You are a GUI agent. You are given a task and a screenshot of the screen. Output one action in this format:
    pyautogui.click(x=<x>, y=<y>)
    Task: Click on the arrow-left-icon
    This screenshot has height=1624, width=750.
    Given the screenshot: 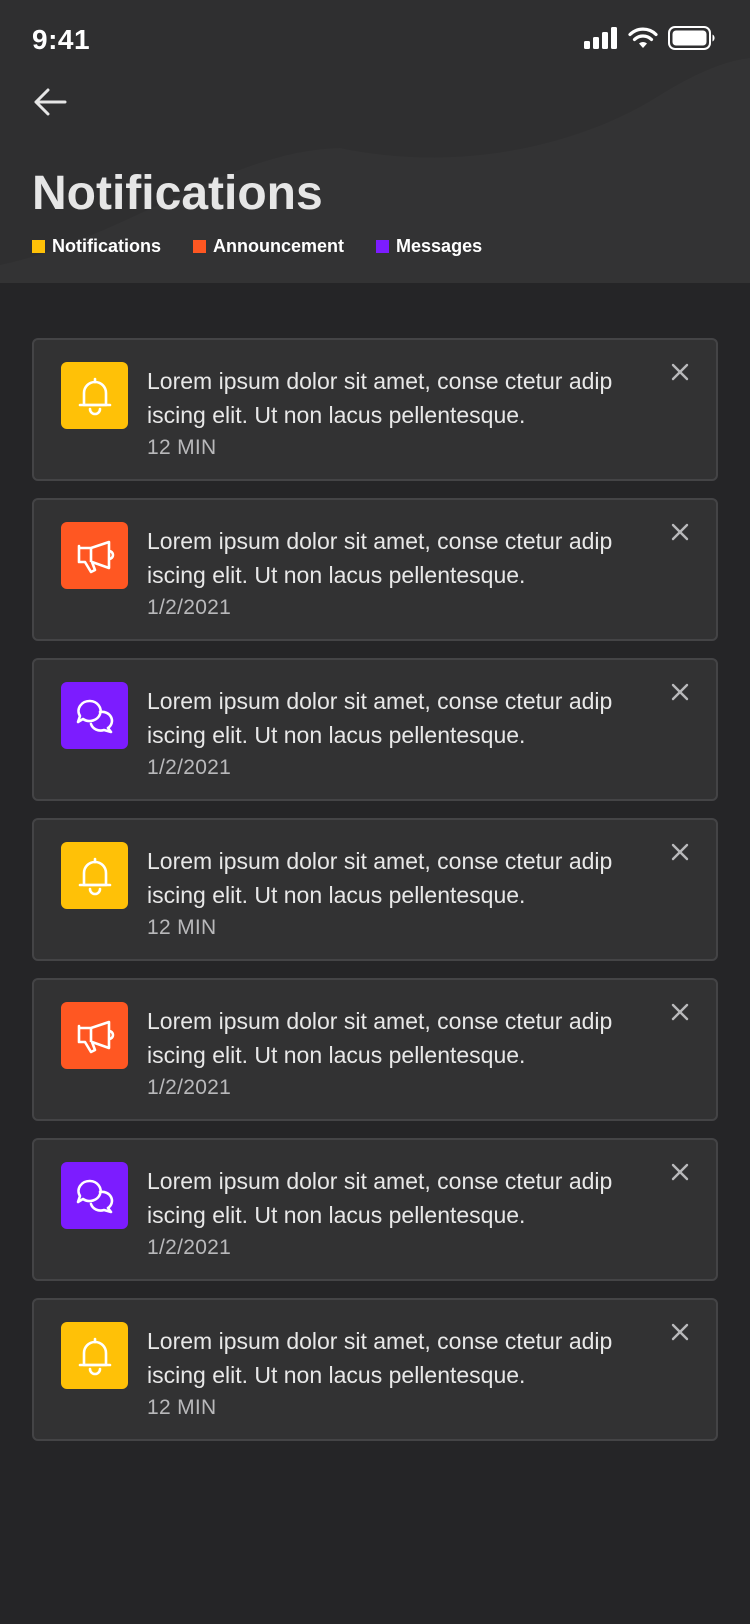 What is the action you would take?
    pyautogui.click(x=50, y=102)
    